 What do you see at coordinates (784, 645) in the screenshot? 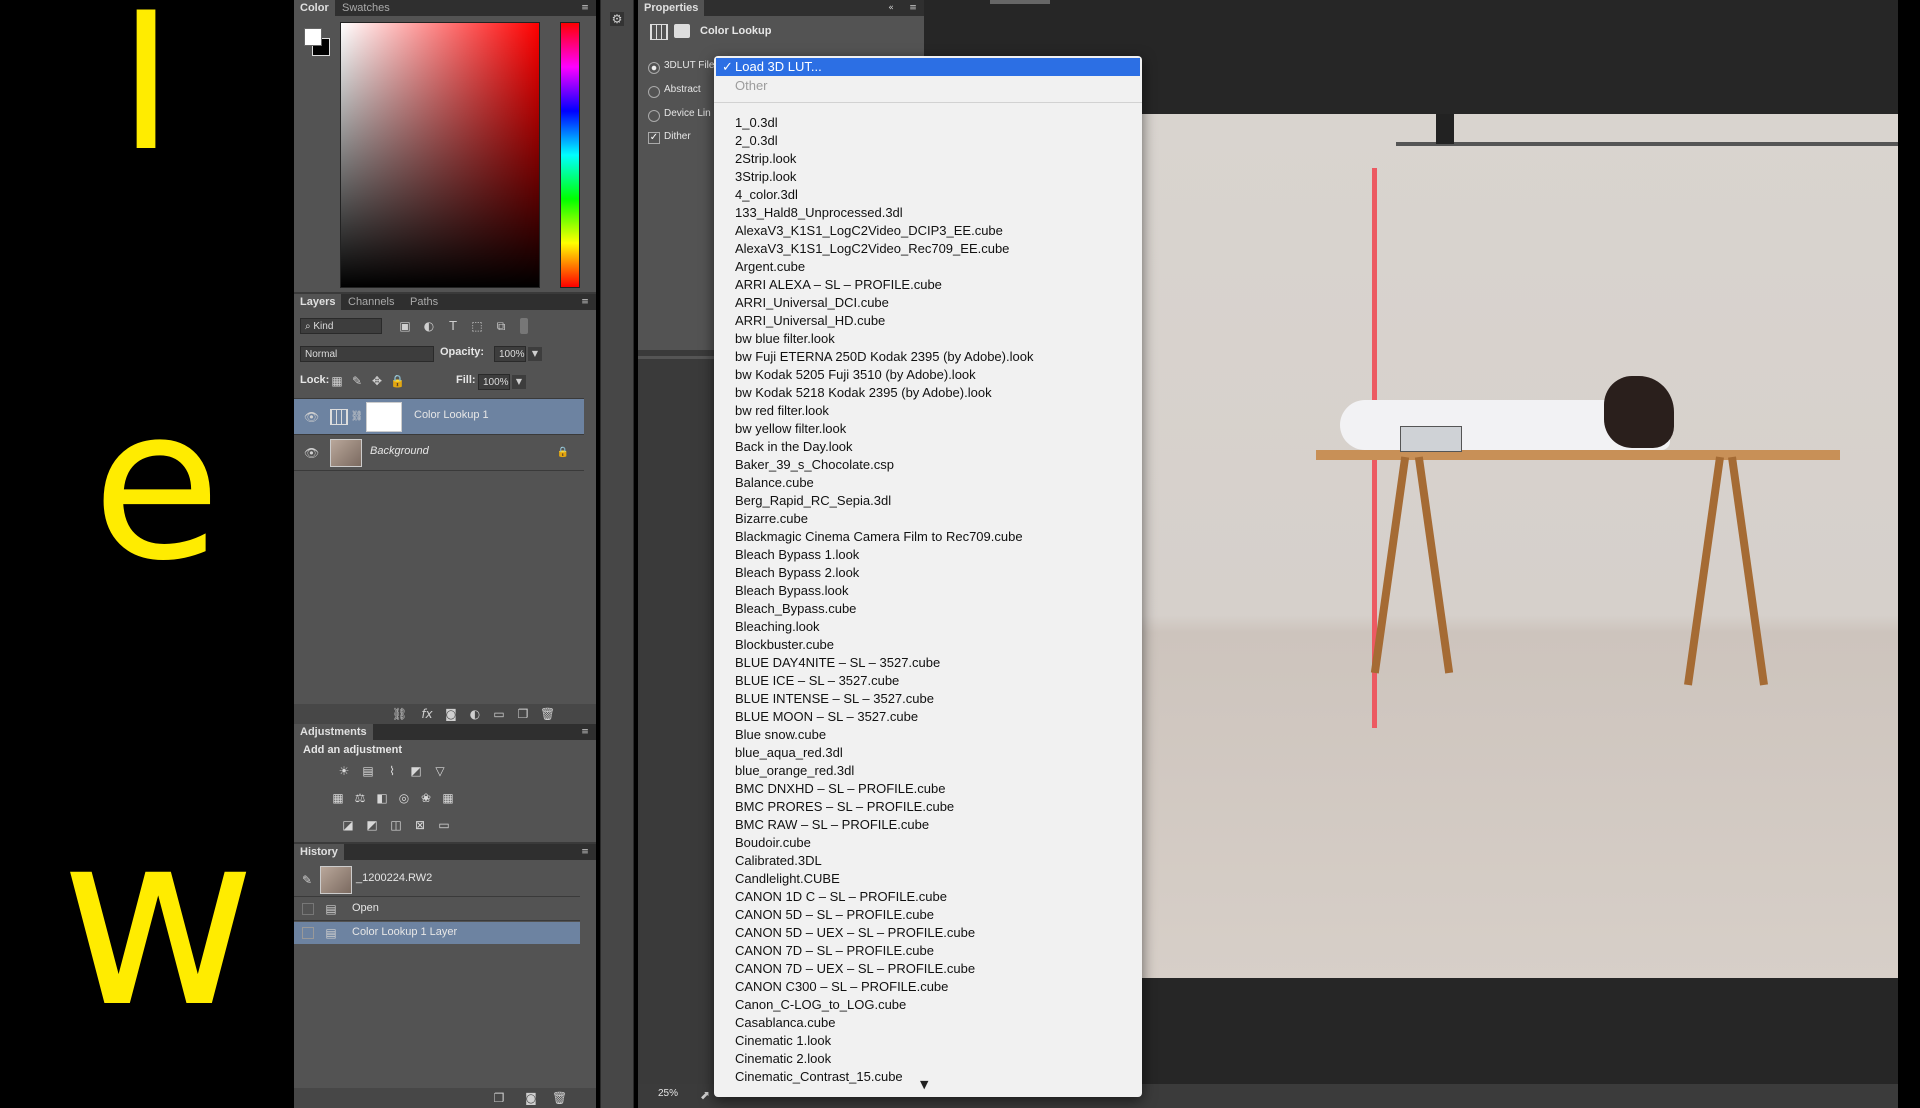
I see `lut-menu-item: Blockbuster.cube` at bounding box center [784, 645].